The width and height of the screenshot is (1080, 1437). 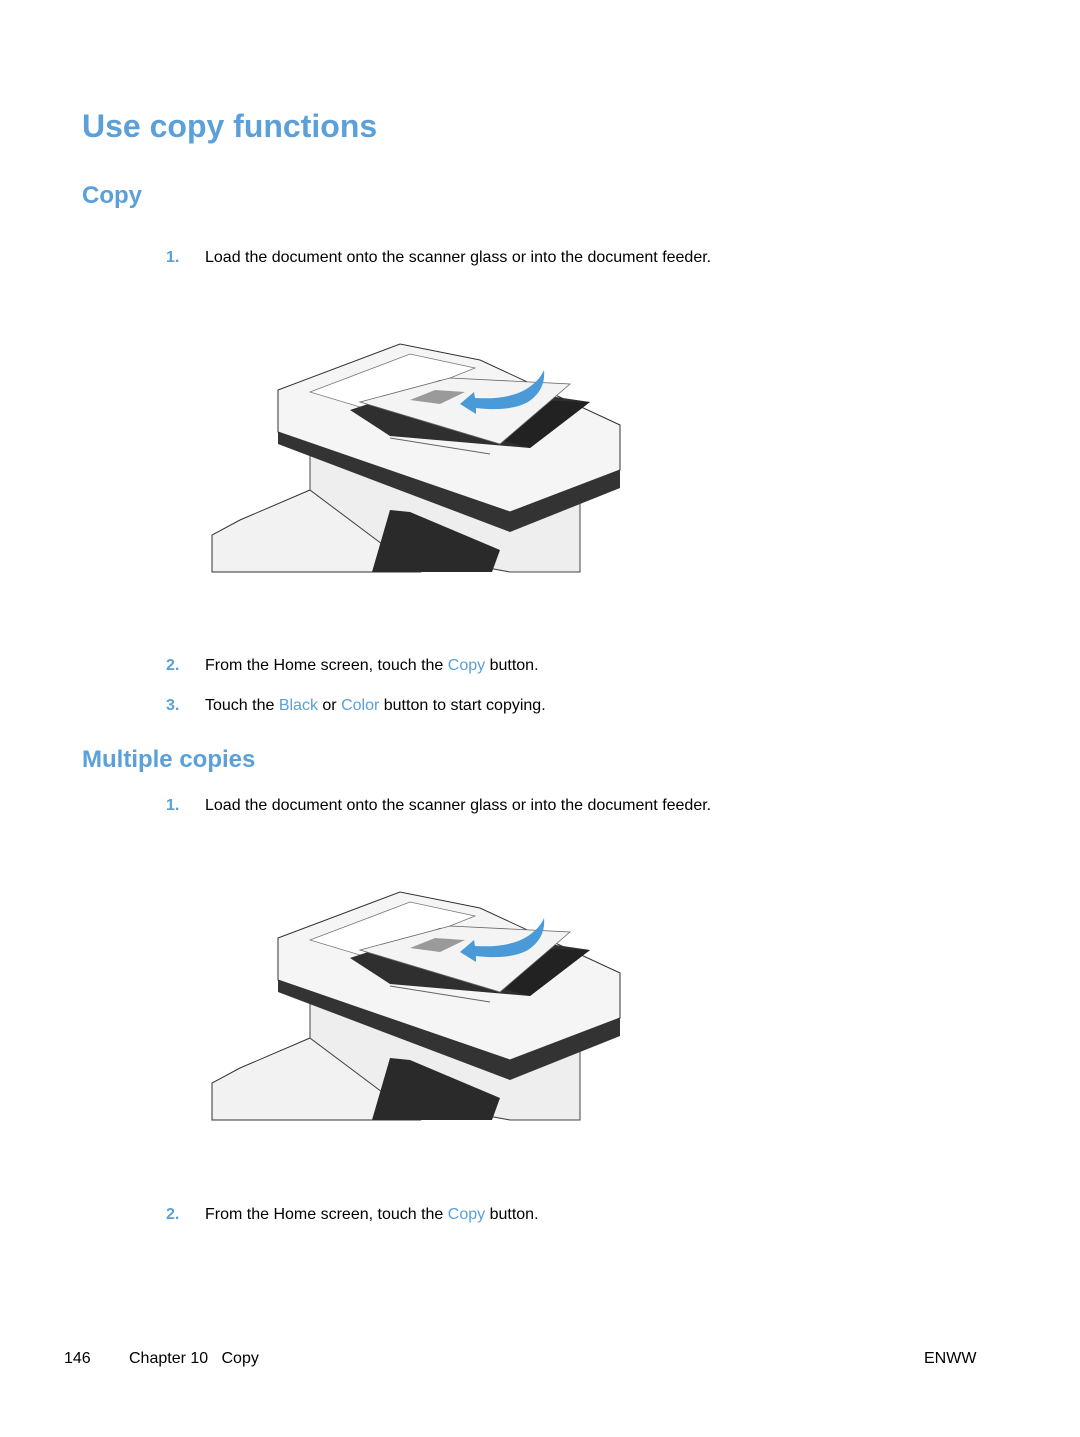 I want to click on step-number: 3., so click(x=173, y=705).